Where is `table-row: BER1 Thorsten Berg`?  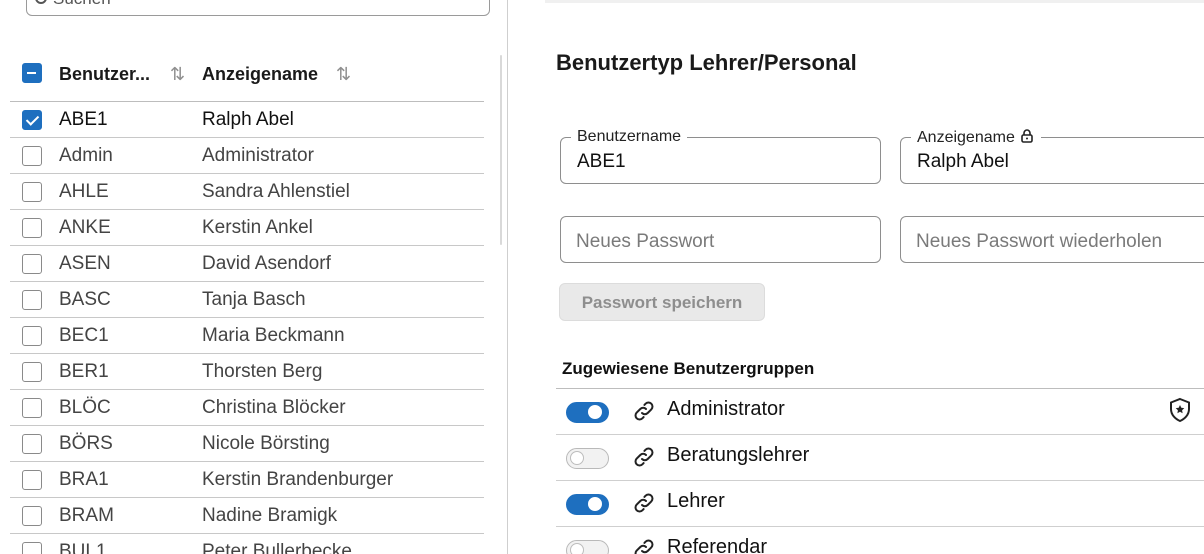
table-row: BER1 Thorsten Berg is located at coordinates (247, 372).